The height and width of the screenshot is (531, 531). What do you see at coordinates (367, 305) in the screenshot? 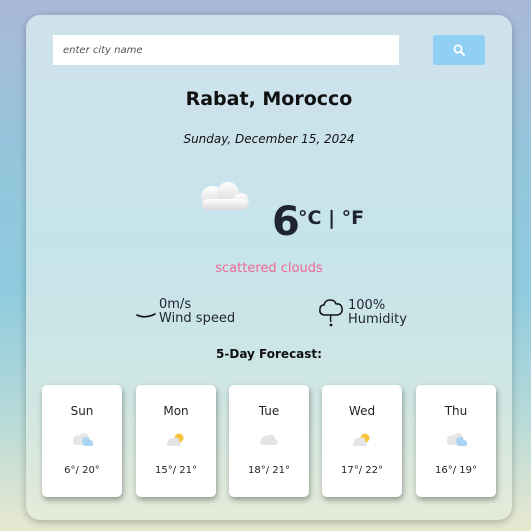
I see `humidity-value: 100%` at bounding box center [367, 305].